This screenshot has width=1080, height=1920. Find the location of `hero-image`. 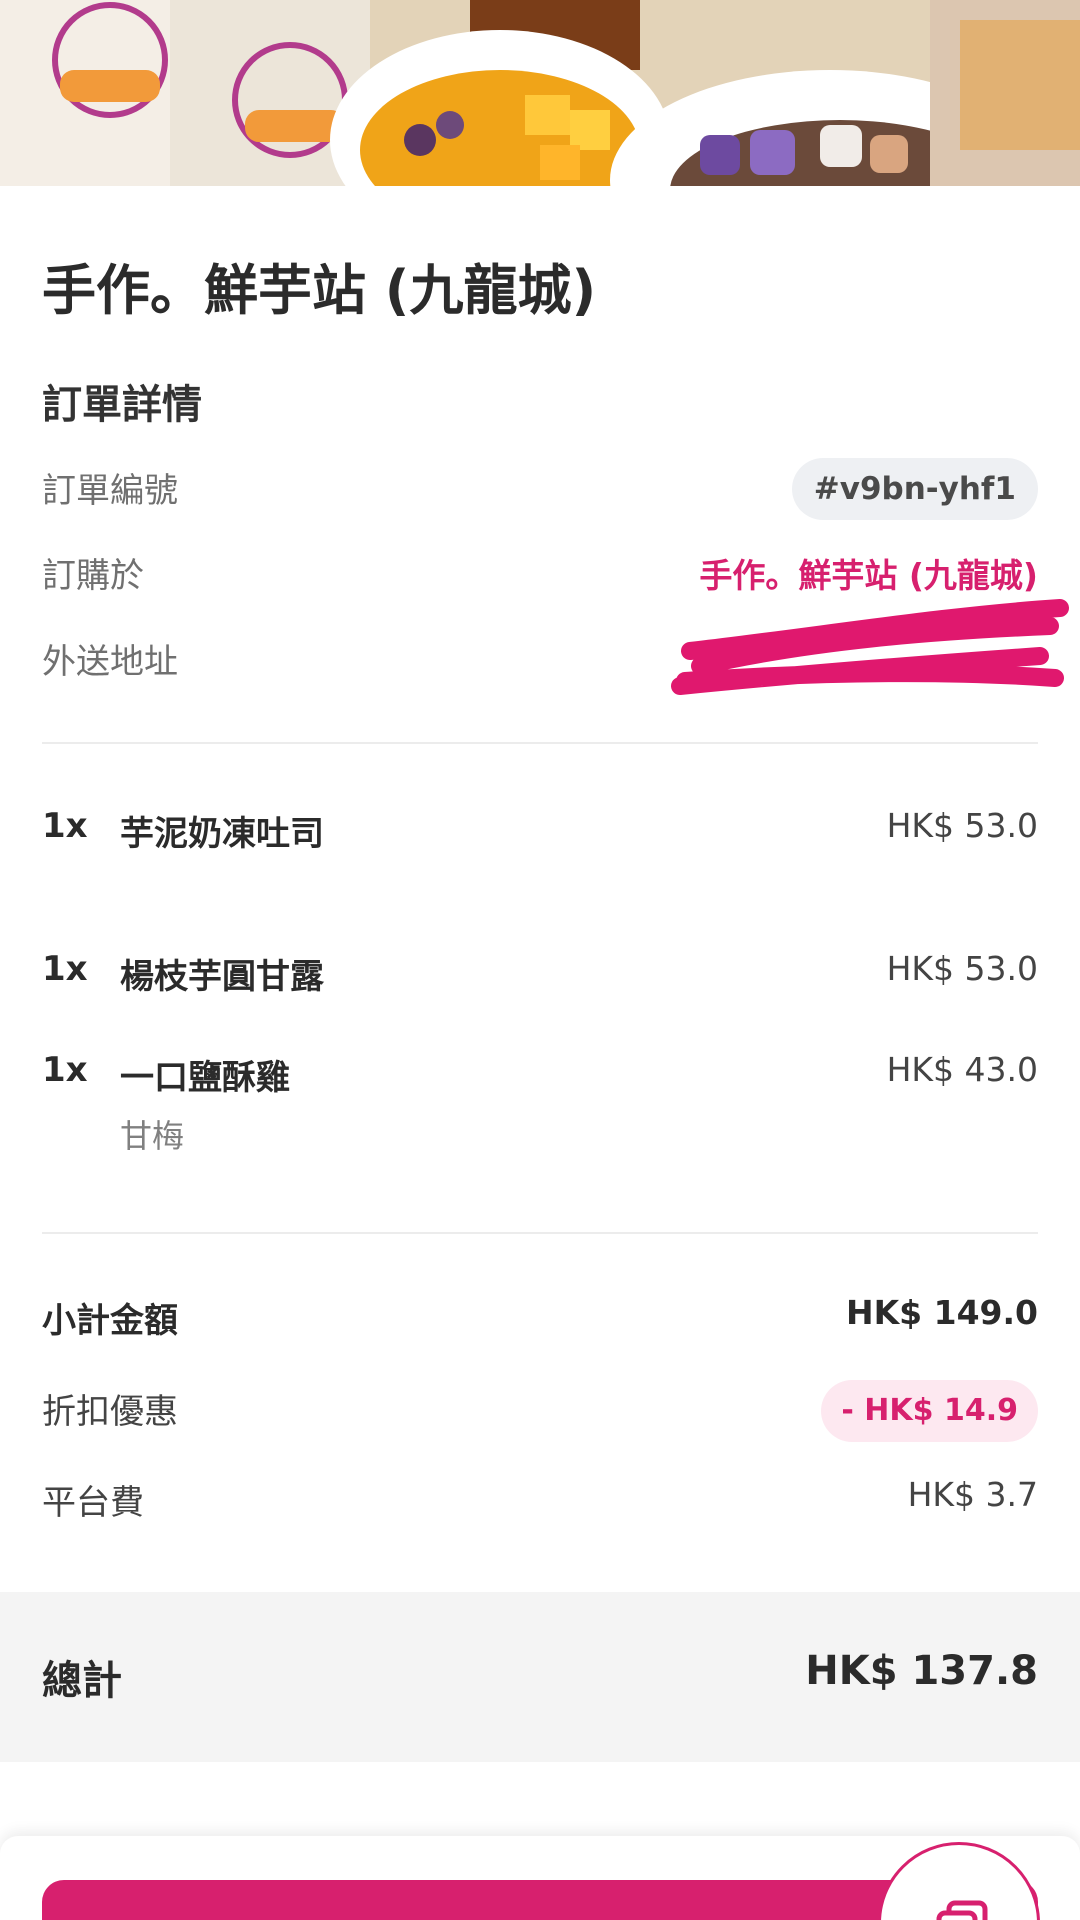

hero-image is located at coordinates (540, 93).